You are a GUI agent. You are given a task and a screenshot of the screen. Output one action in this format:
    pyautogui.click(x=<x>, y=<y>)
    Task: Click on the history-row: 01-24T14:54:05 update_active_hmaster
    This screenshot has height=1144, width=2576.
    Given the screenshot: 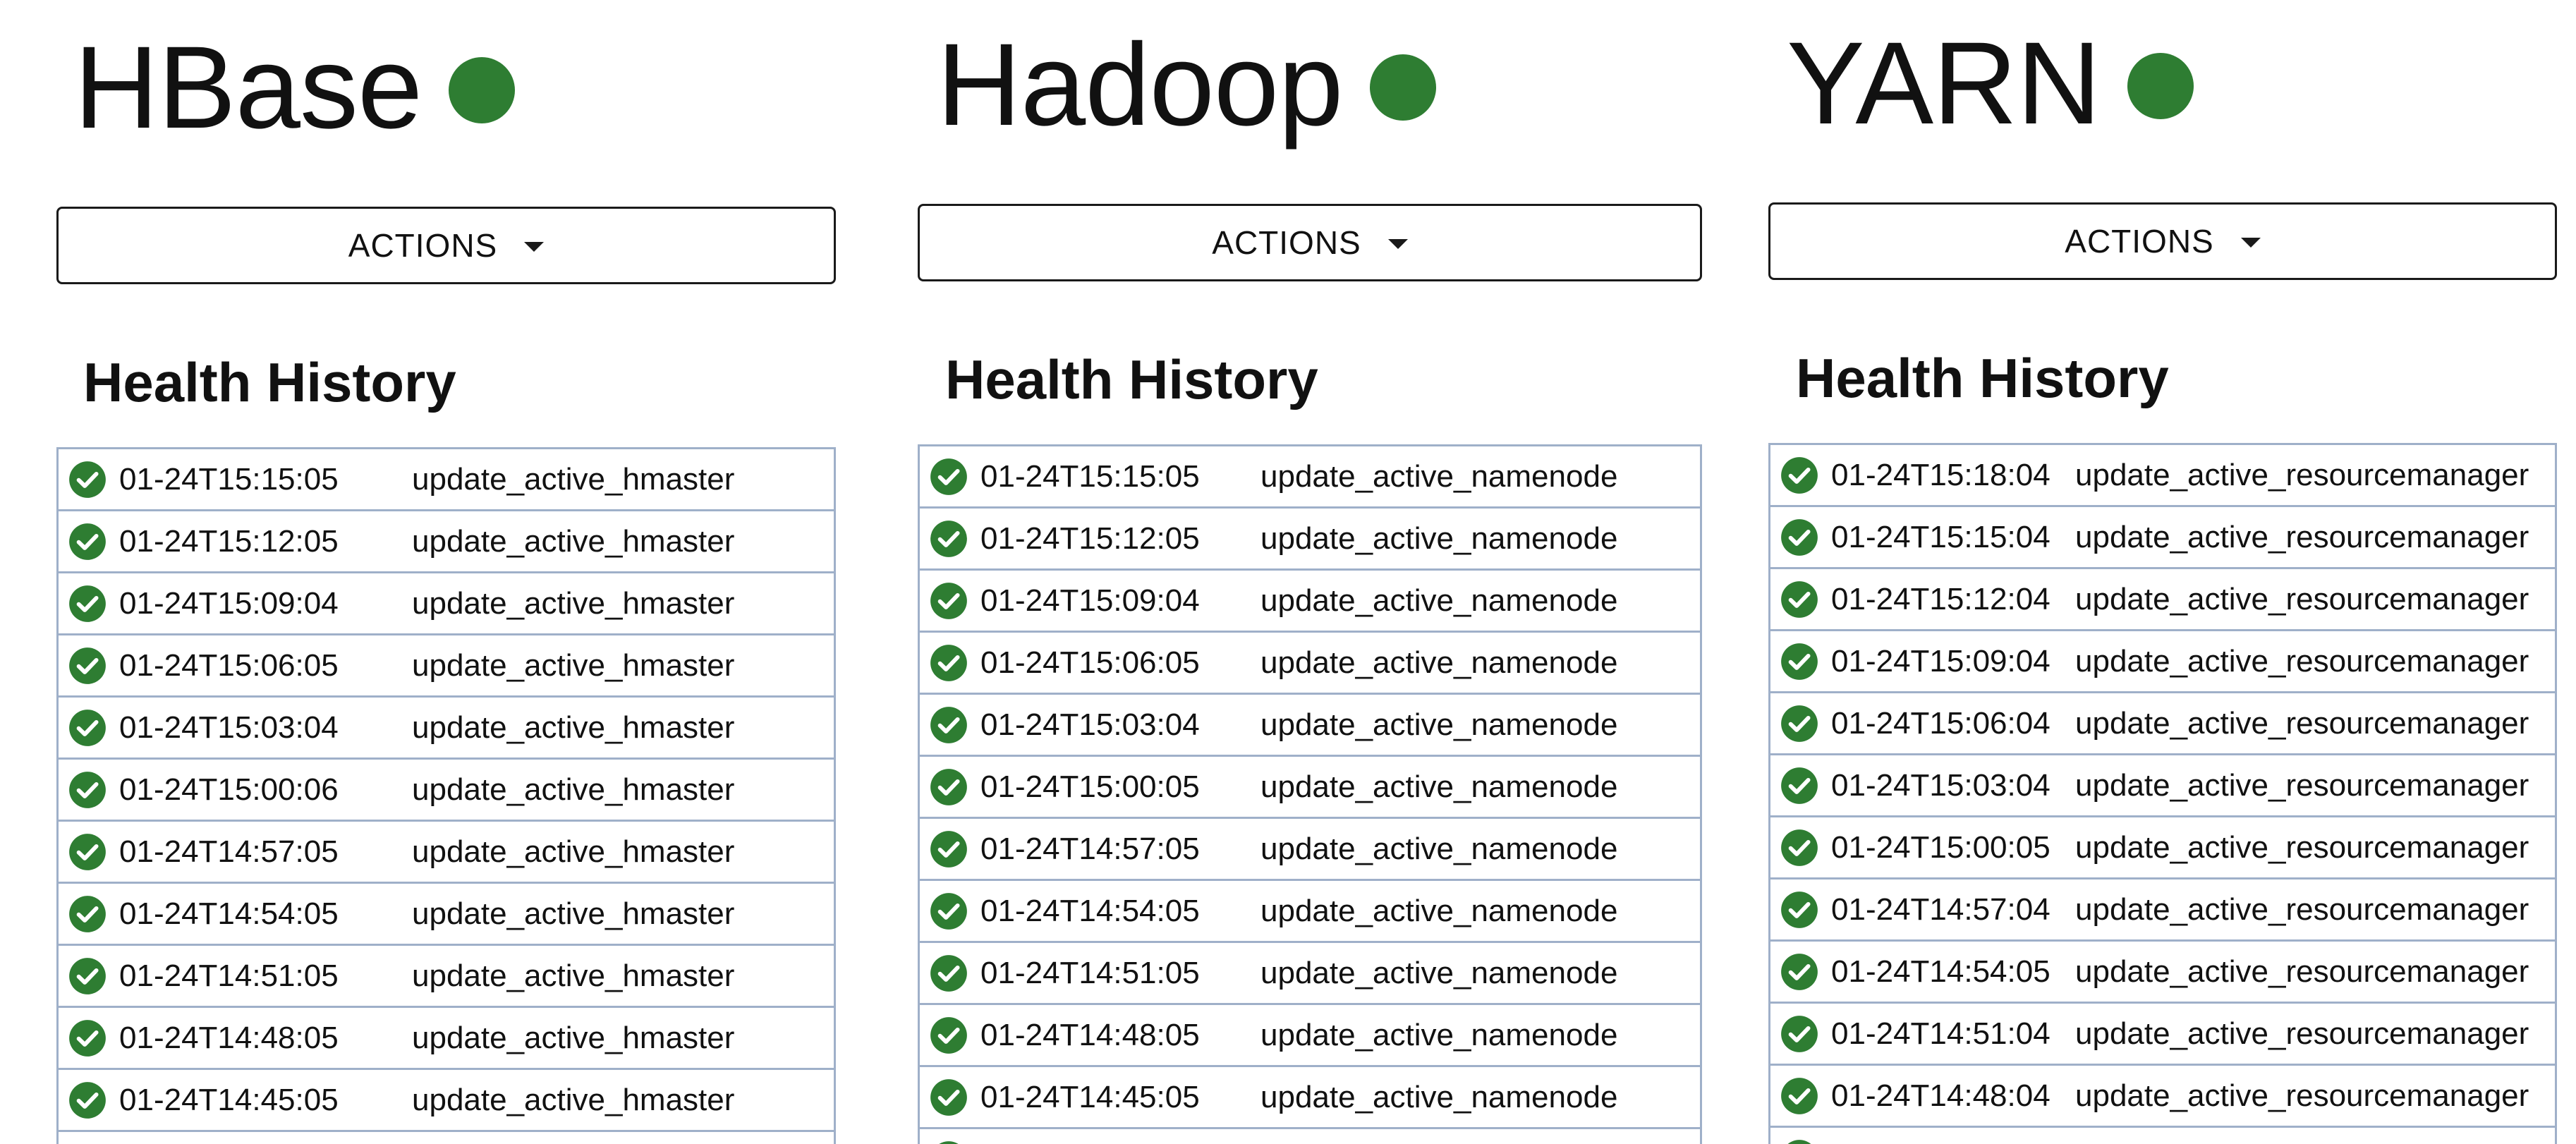 What is the action you would take?
    pyautogui.click(x=446, y=915)
    